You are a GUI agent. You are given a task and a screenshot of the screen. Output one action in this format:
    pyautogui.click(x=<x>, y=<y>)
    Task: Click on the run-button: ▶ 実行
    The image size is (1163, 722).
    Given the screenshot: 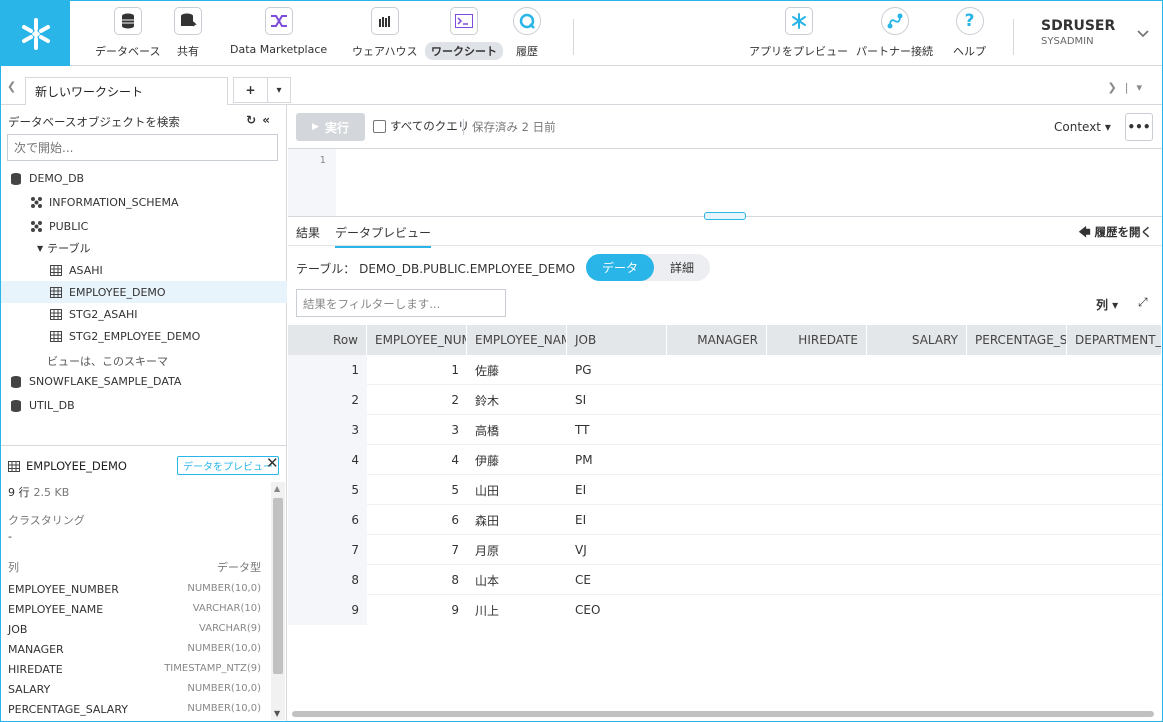 What is the action you would take?
    pyautogui.click(x=330, y=127)
    